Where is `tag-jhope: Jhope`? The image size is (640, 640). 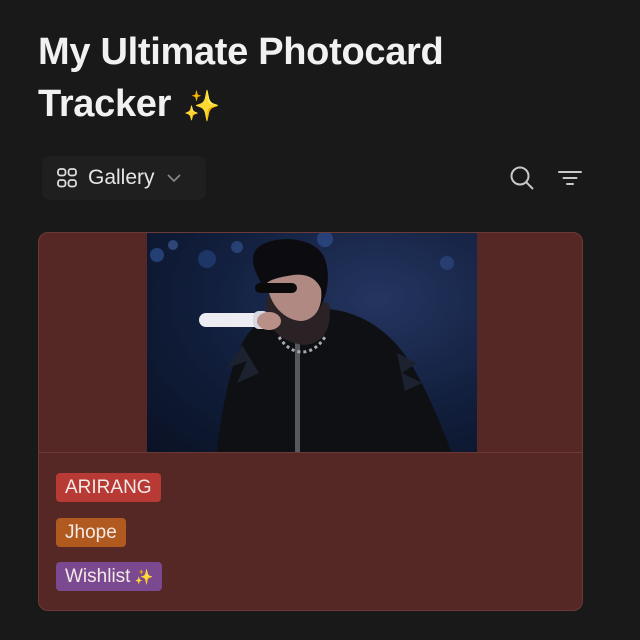
tag-jhope: Jhope is located at coordinates (91, 532).